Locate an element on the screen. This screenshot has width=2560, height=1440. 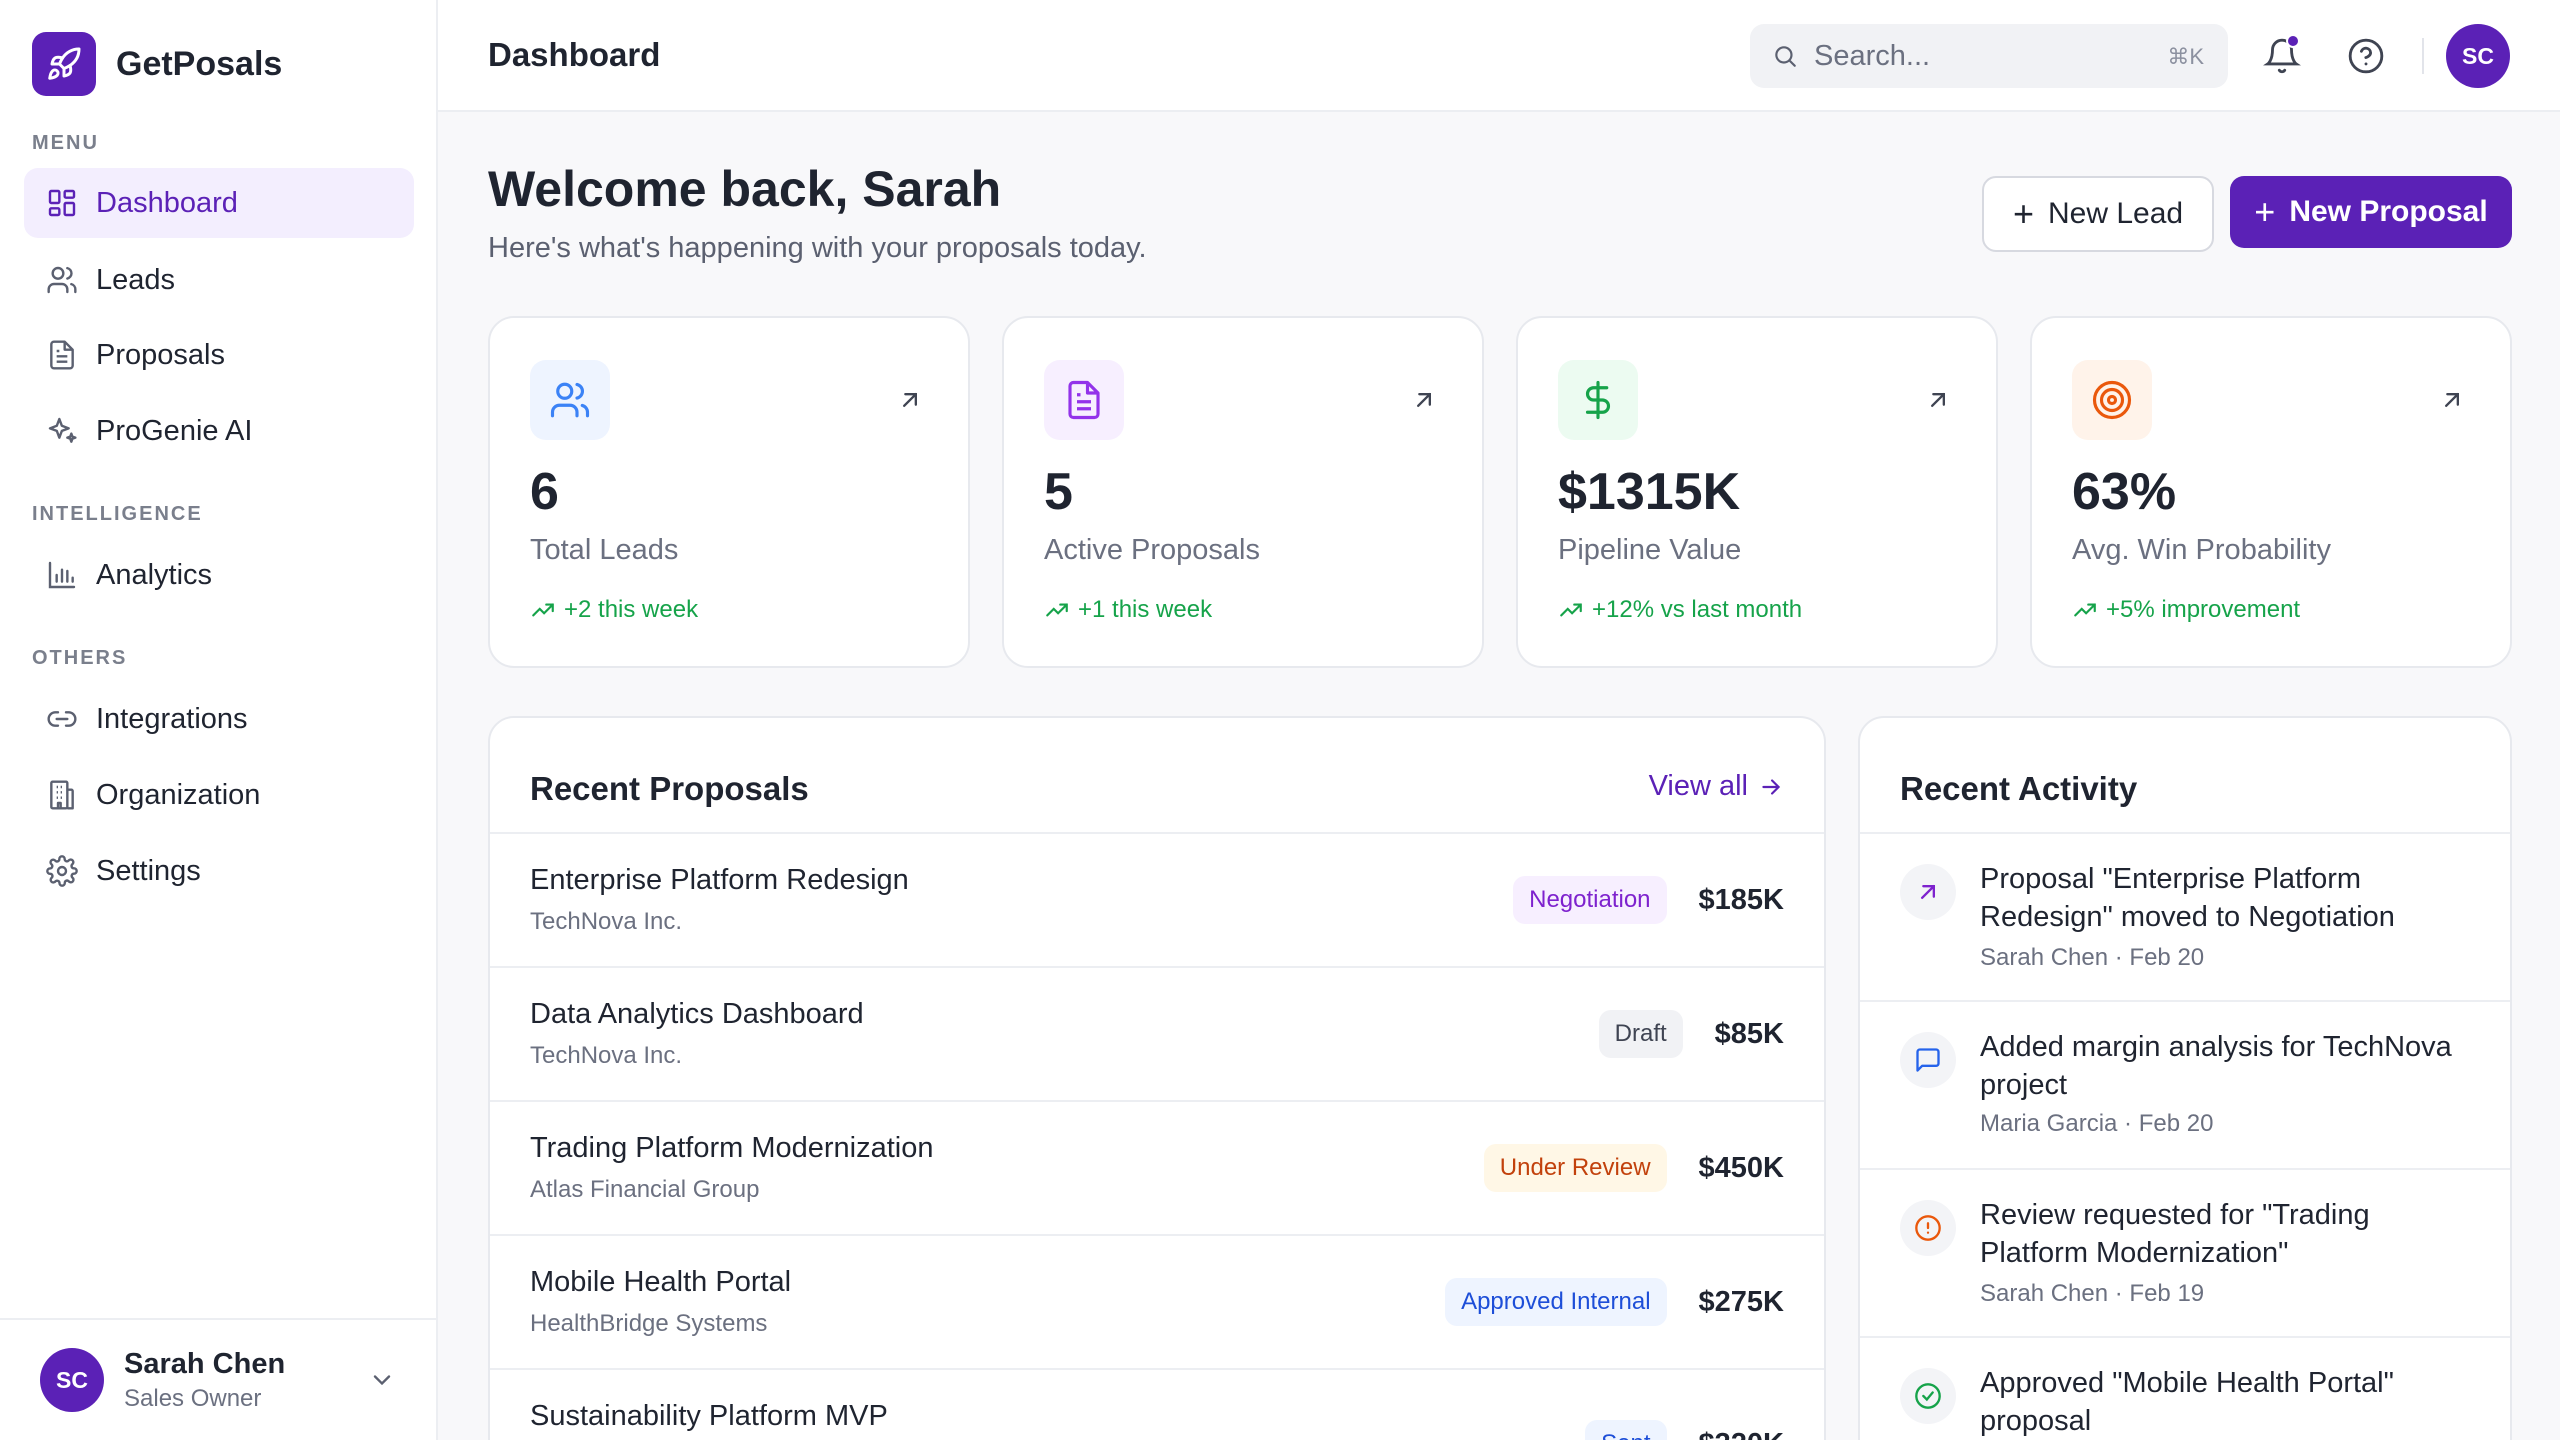
user-menu: SC Sarah Chen Sales Owner is located at coordinates (218, 1379).